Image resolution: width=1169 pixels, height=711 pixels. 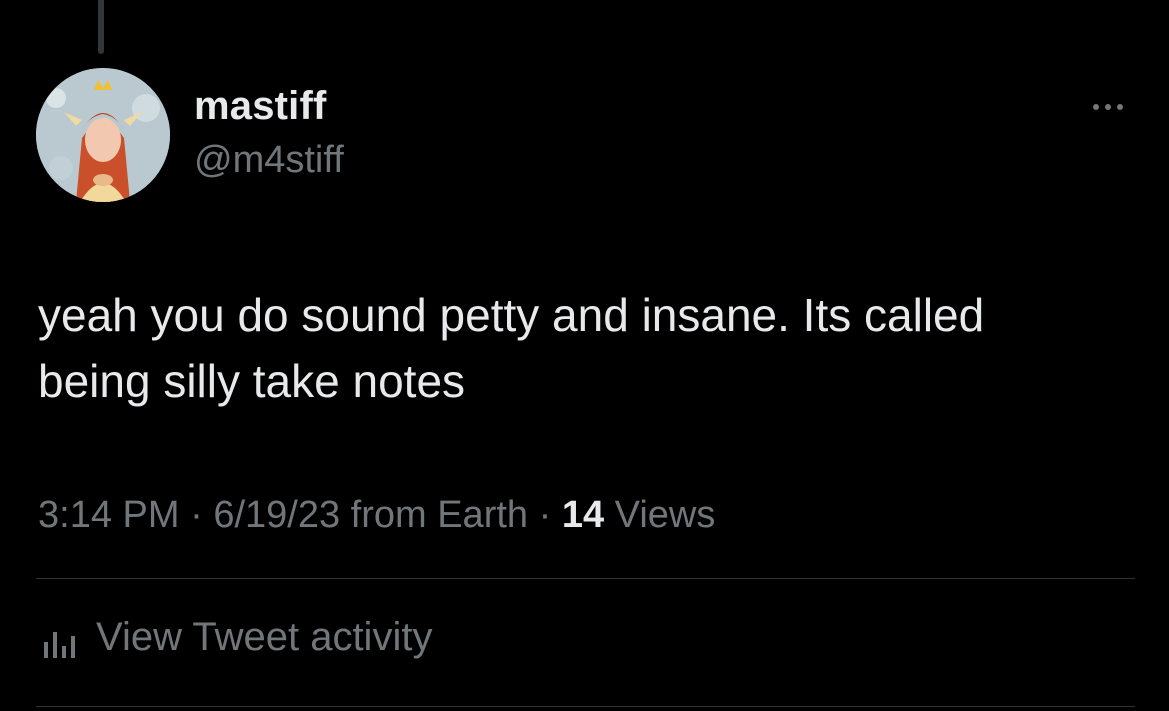 I want to click on avatar, so click(x=103, y=135).